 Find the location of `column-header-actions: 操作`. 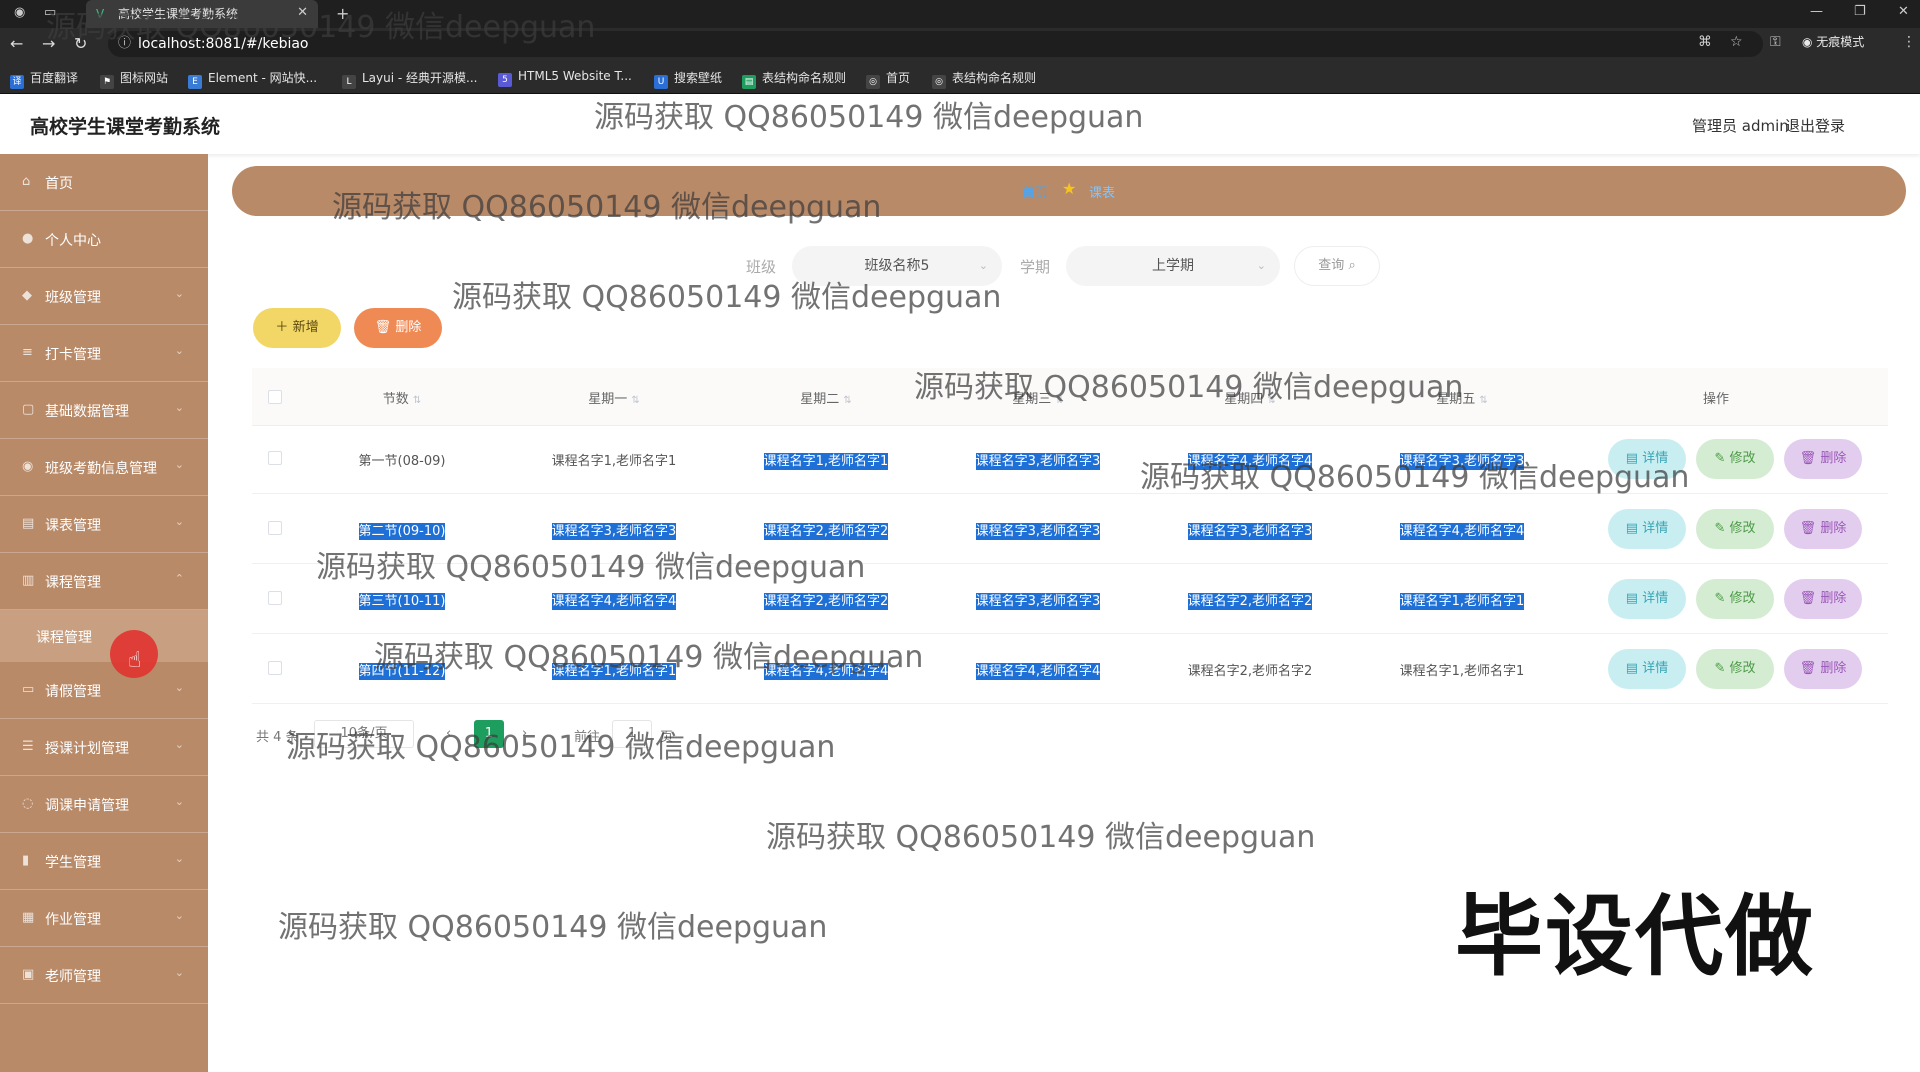

column-header-actions: 操作 is located at coordinates (1715, 399).